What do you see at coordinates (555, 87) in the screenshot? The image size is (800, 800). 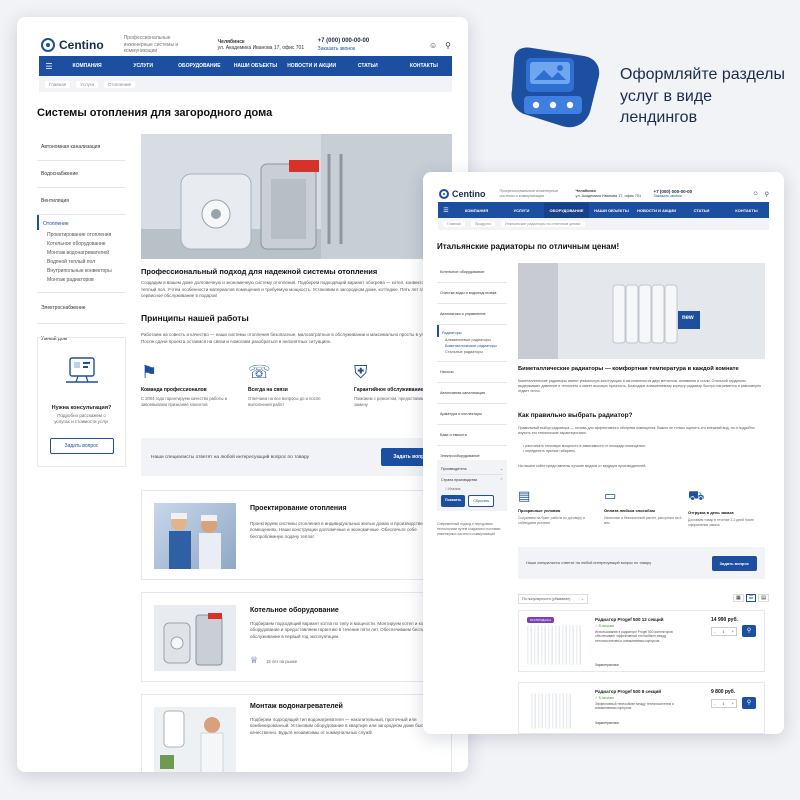 I see `landing-layout-icon` at bounding box center [555, 87].